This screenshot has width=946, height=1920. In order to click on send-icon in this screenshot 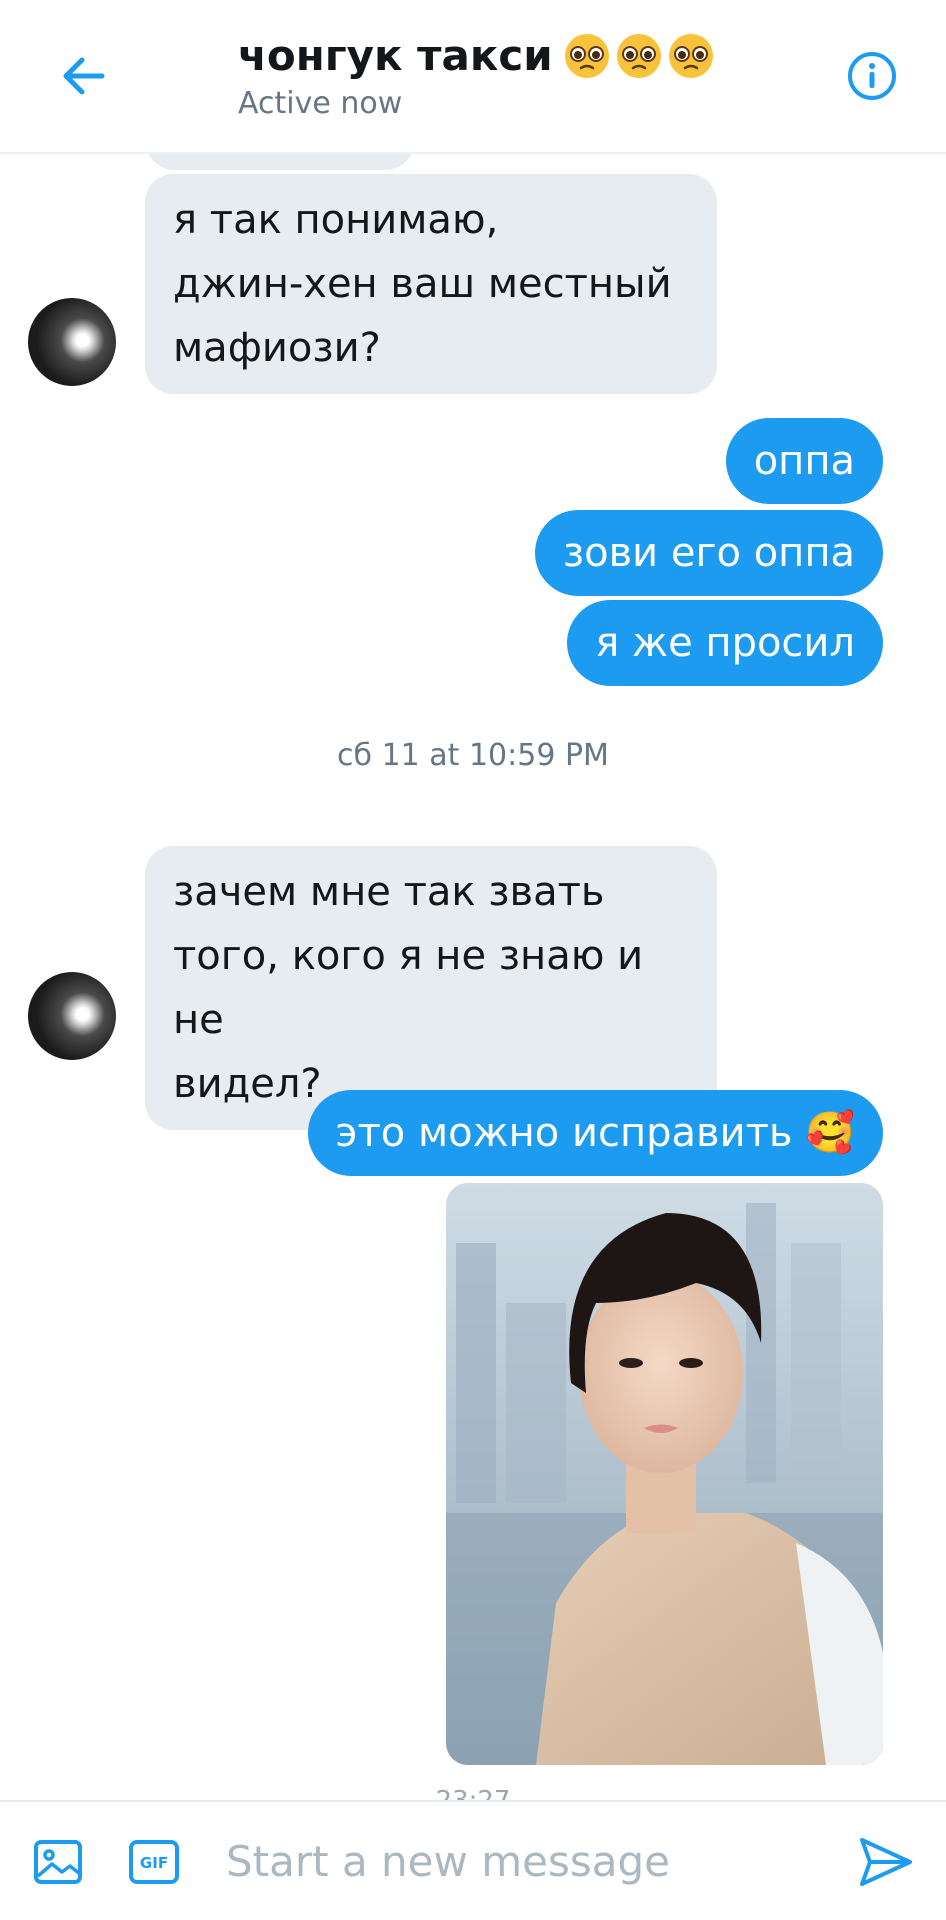, I will do `click(886, 1862)`.